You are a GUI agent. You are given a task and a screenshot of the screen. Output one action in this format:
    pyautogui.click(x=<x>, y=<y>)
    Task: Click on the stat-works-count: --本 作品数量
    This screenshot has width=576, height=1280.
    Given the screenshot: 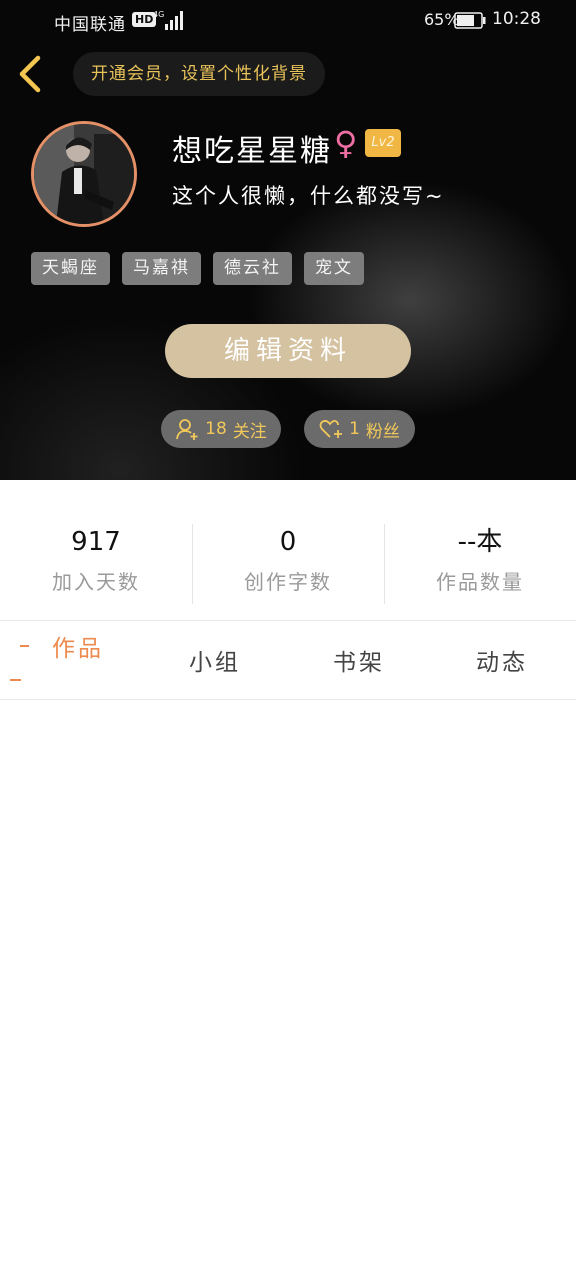 What is the action you would take?
    pyautogui.click(x=480, y=564)
    